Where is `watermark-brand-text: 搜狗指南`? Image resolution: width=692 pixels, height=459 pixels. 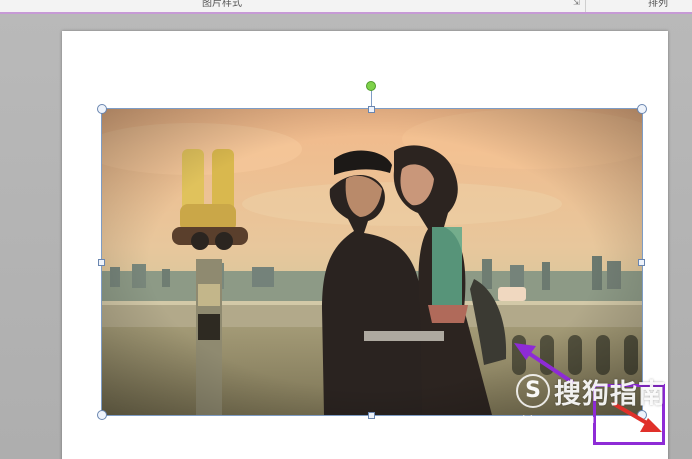 watermark-brand-text: 搜狗指南 is located at coordinates (610, 394).